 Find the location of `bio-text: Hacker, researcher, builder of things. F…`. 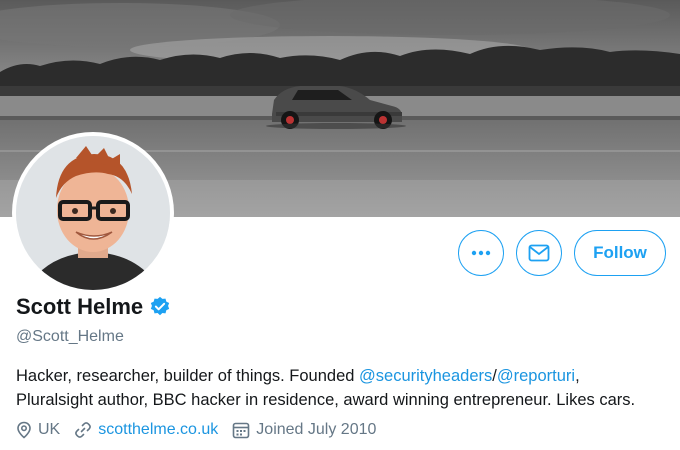

bio-text: Hacker, researcher, builder of things. F… is located at coordinates (188, 376).